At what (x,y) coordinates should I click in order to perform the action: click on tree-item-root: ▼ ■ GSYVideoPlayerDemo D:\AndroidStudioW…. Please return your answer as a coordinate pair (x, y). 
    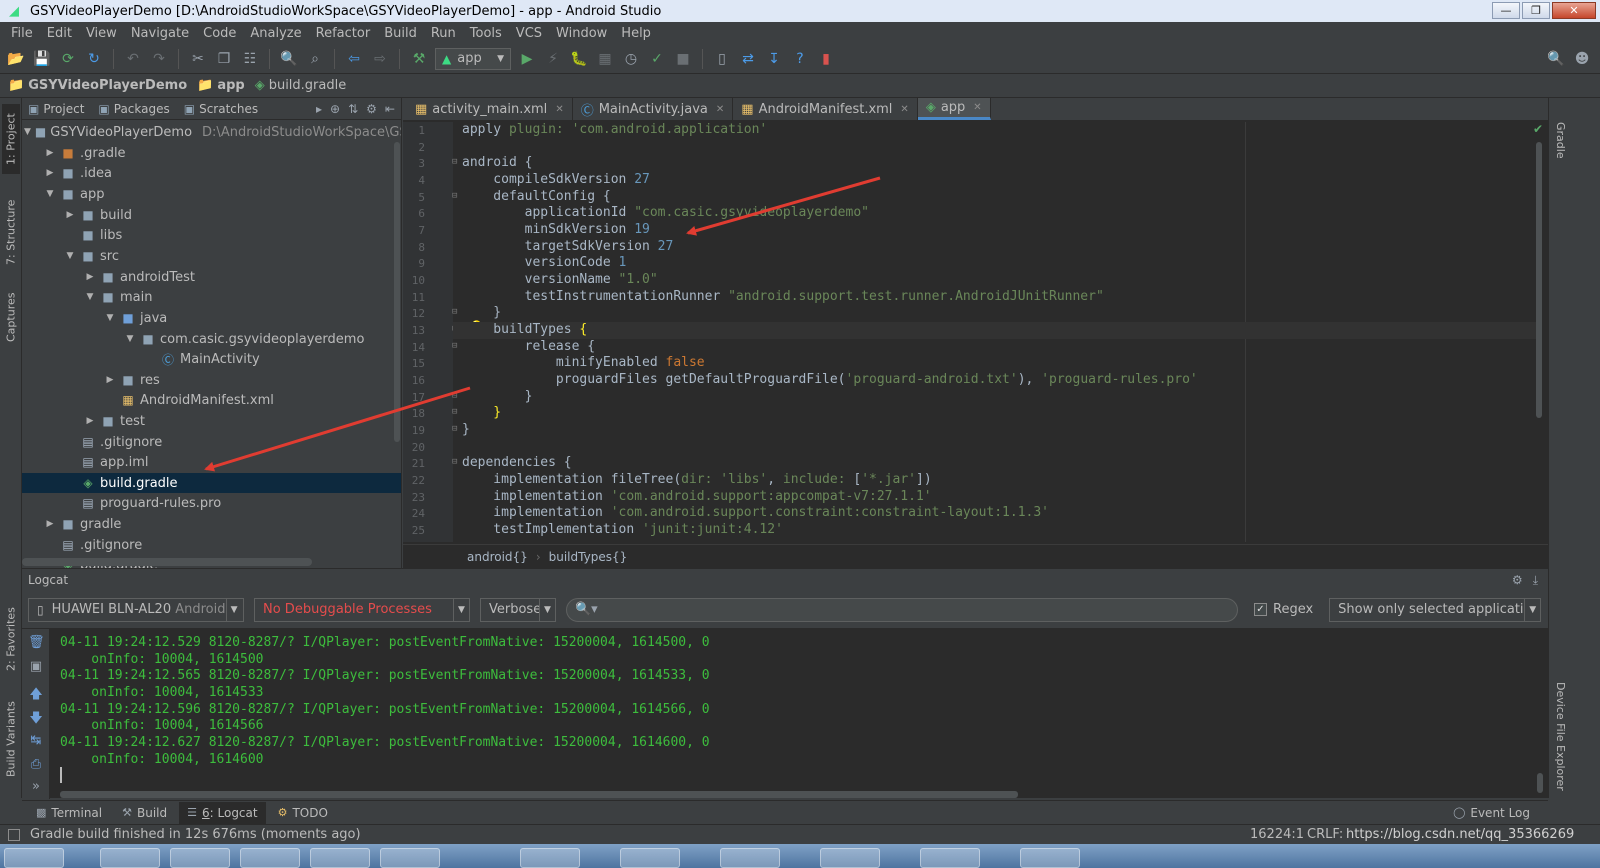
    Looking at the image, I should click on (211, 132).